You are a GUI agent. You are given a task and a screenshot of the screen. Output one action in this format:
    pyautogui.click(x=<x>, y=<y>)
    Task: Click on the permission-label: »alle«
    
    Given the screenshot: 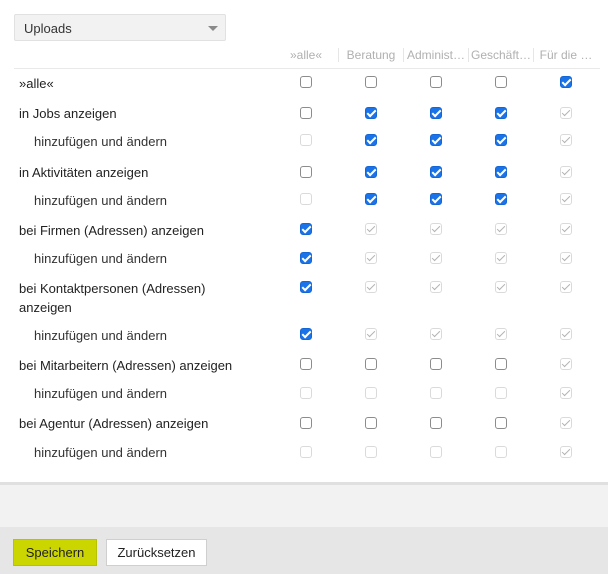 What is the action you would take?
    pyautogui.click(x=36, y=83)
    